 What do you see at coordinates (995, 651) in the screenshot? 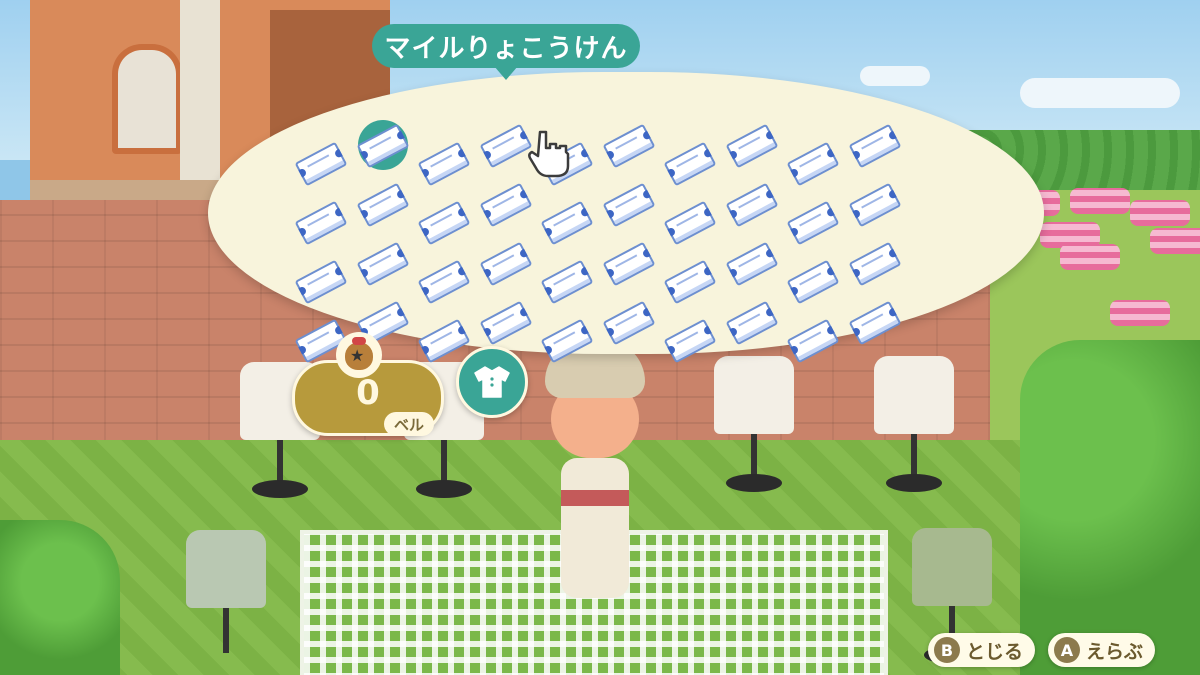
I see `close-label: とじる` at bounding box center [995, 651].